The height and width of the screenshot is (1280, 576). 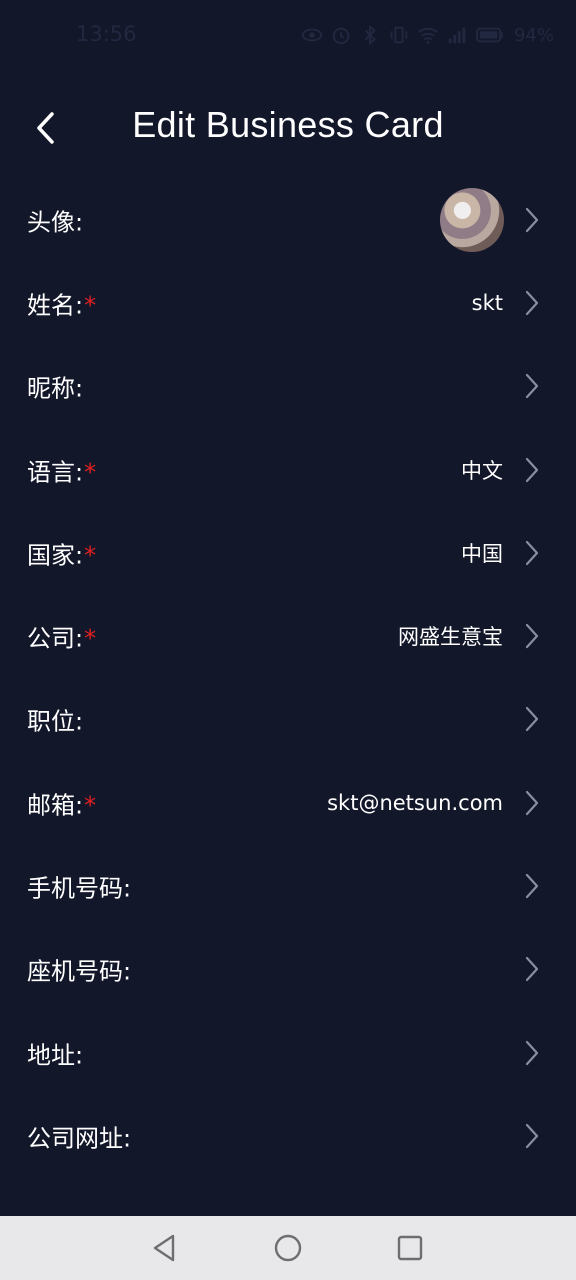 I want to click on recents-square-icon, so click(x=410, y=1248).